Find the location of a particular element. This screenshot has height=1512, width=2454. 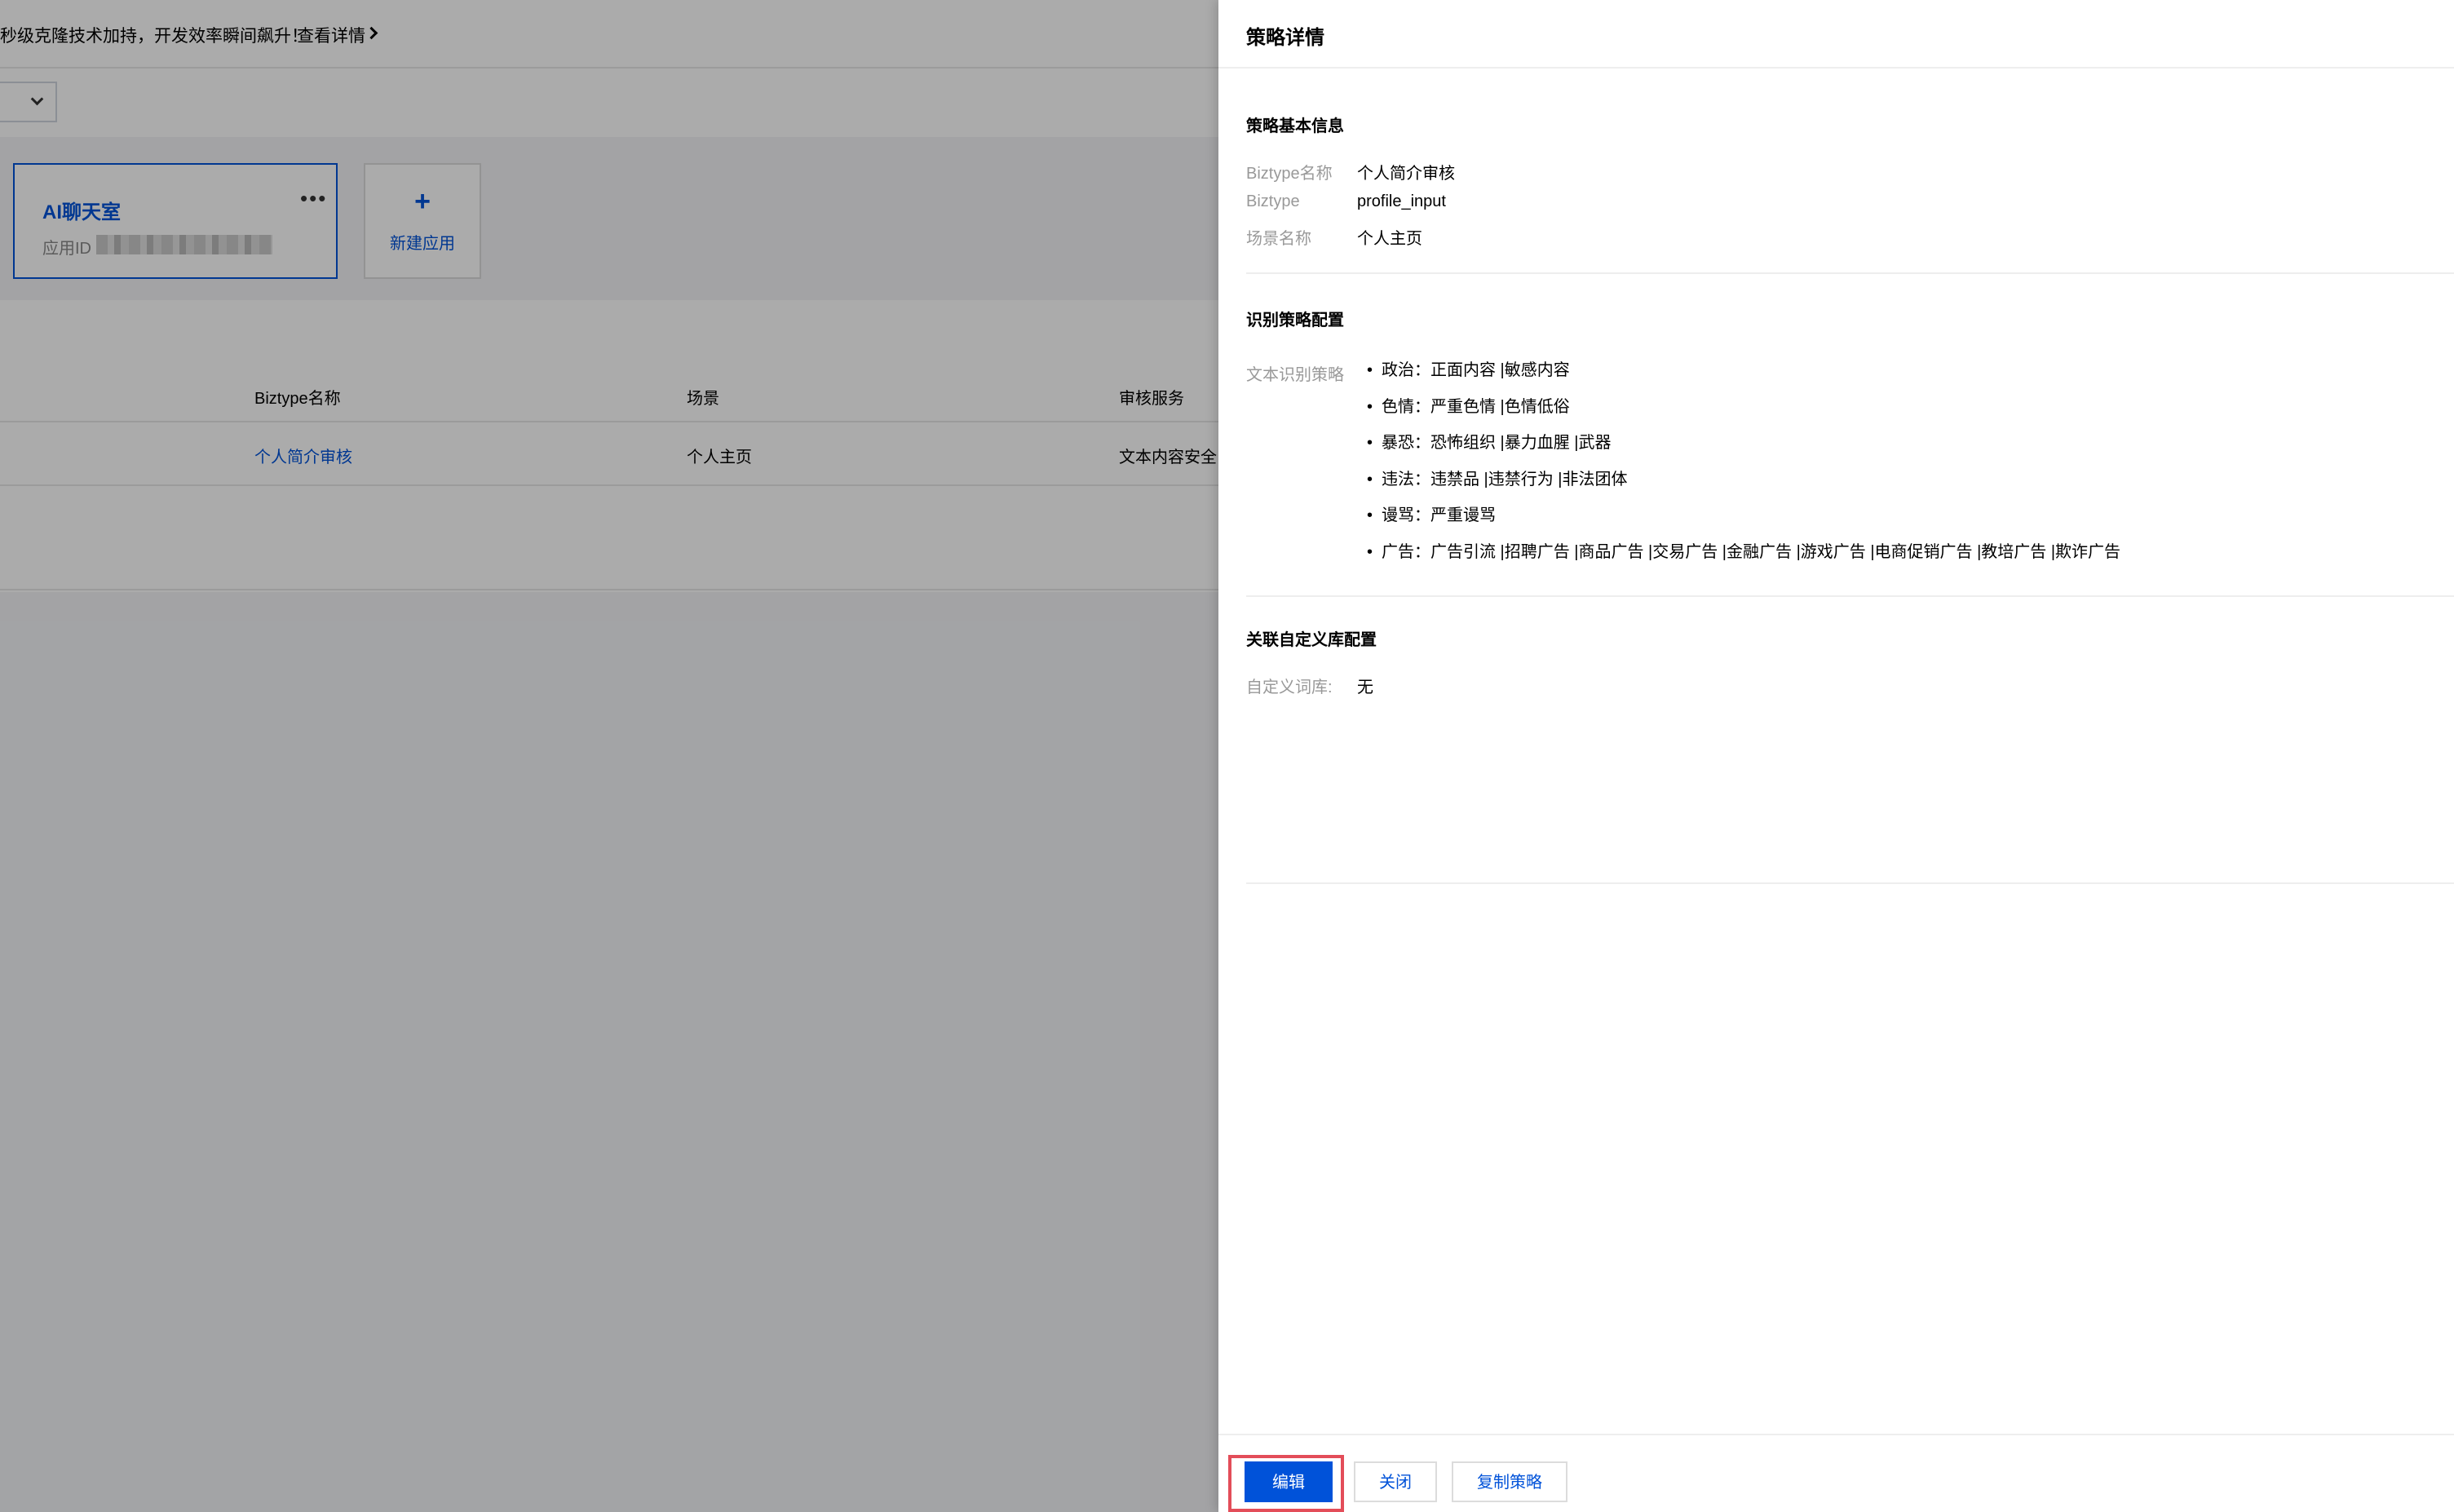

edit-button: 编辑 is located at coordinates (1289, 1481).